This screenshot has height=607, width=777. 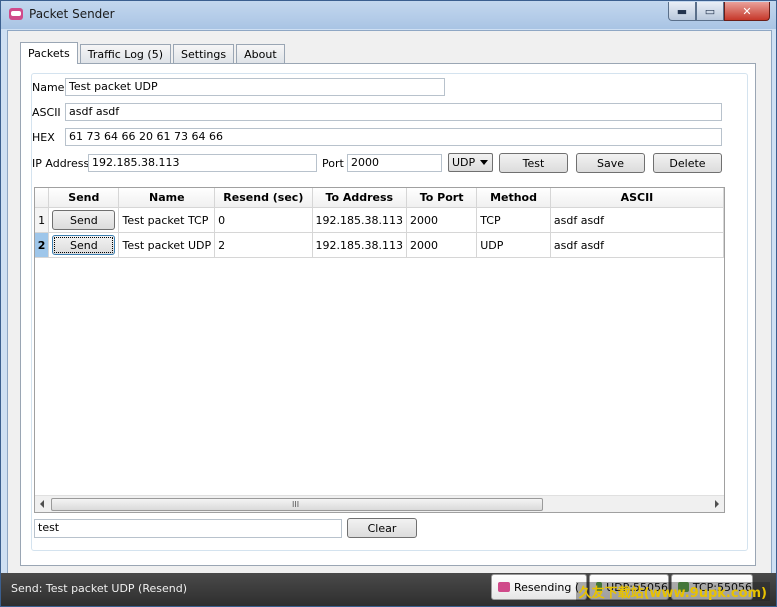 I want to click on column-header-send: Send, so click(x=84, y=198).